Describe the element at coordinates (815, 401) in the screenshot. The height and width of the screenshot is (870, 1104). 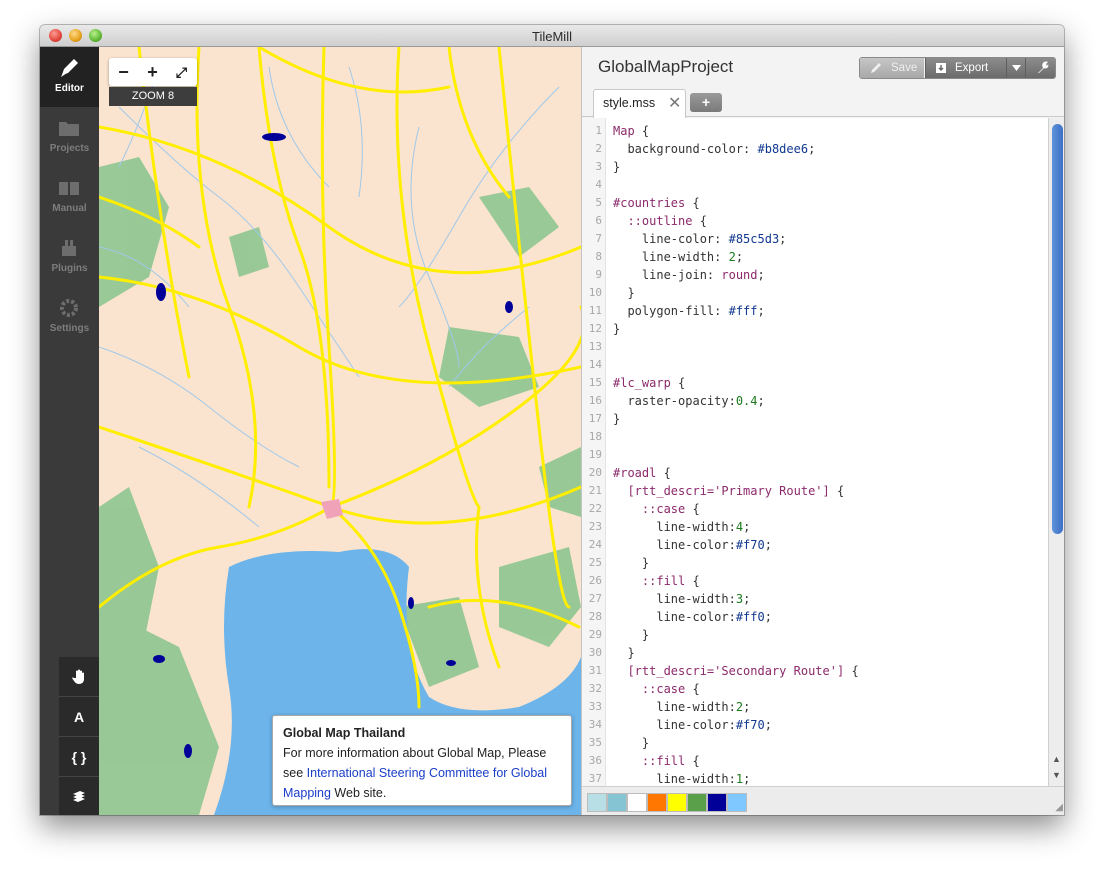
I see `code-line: 16 raster-opacity:0.4;` at that location.